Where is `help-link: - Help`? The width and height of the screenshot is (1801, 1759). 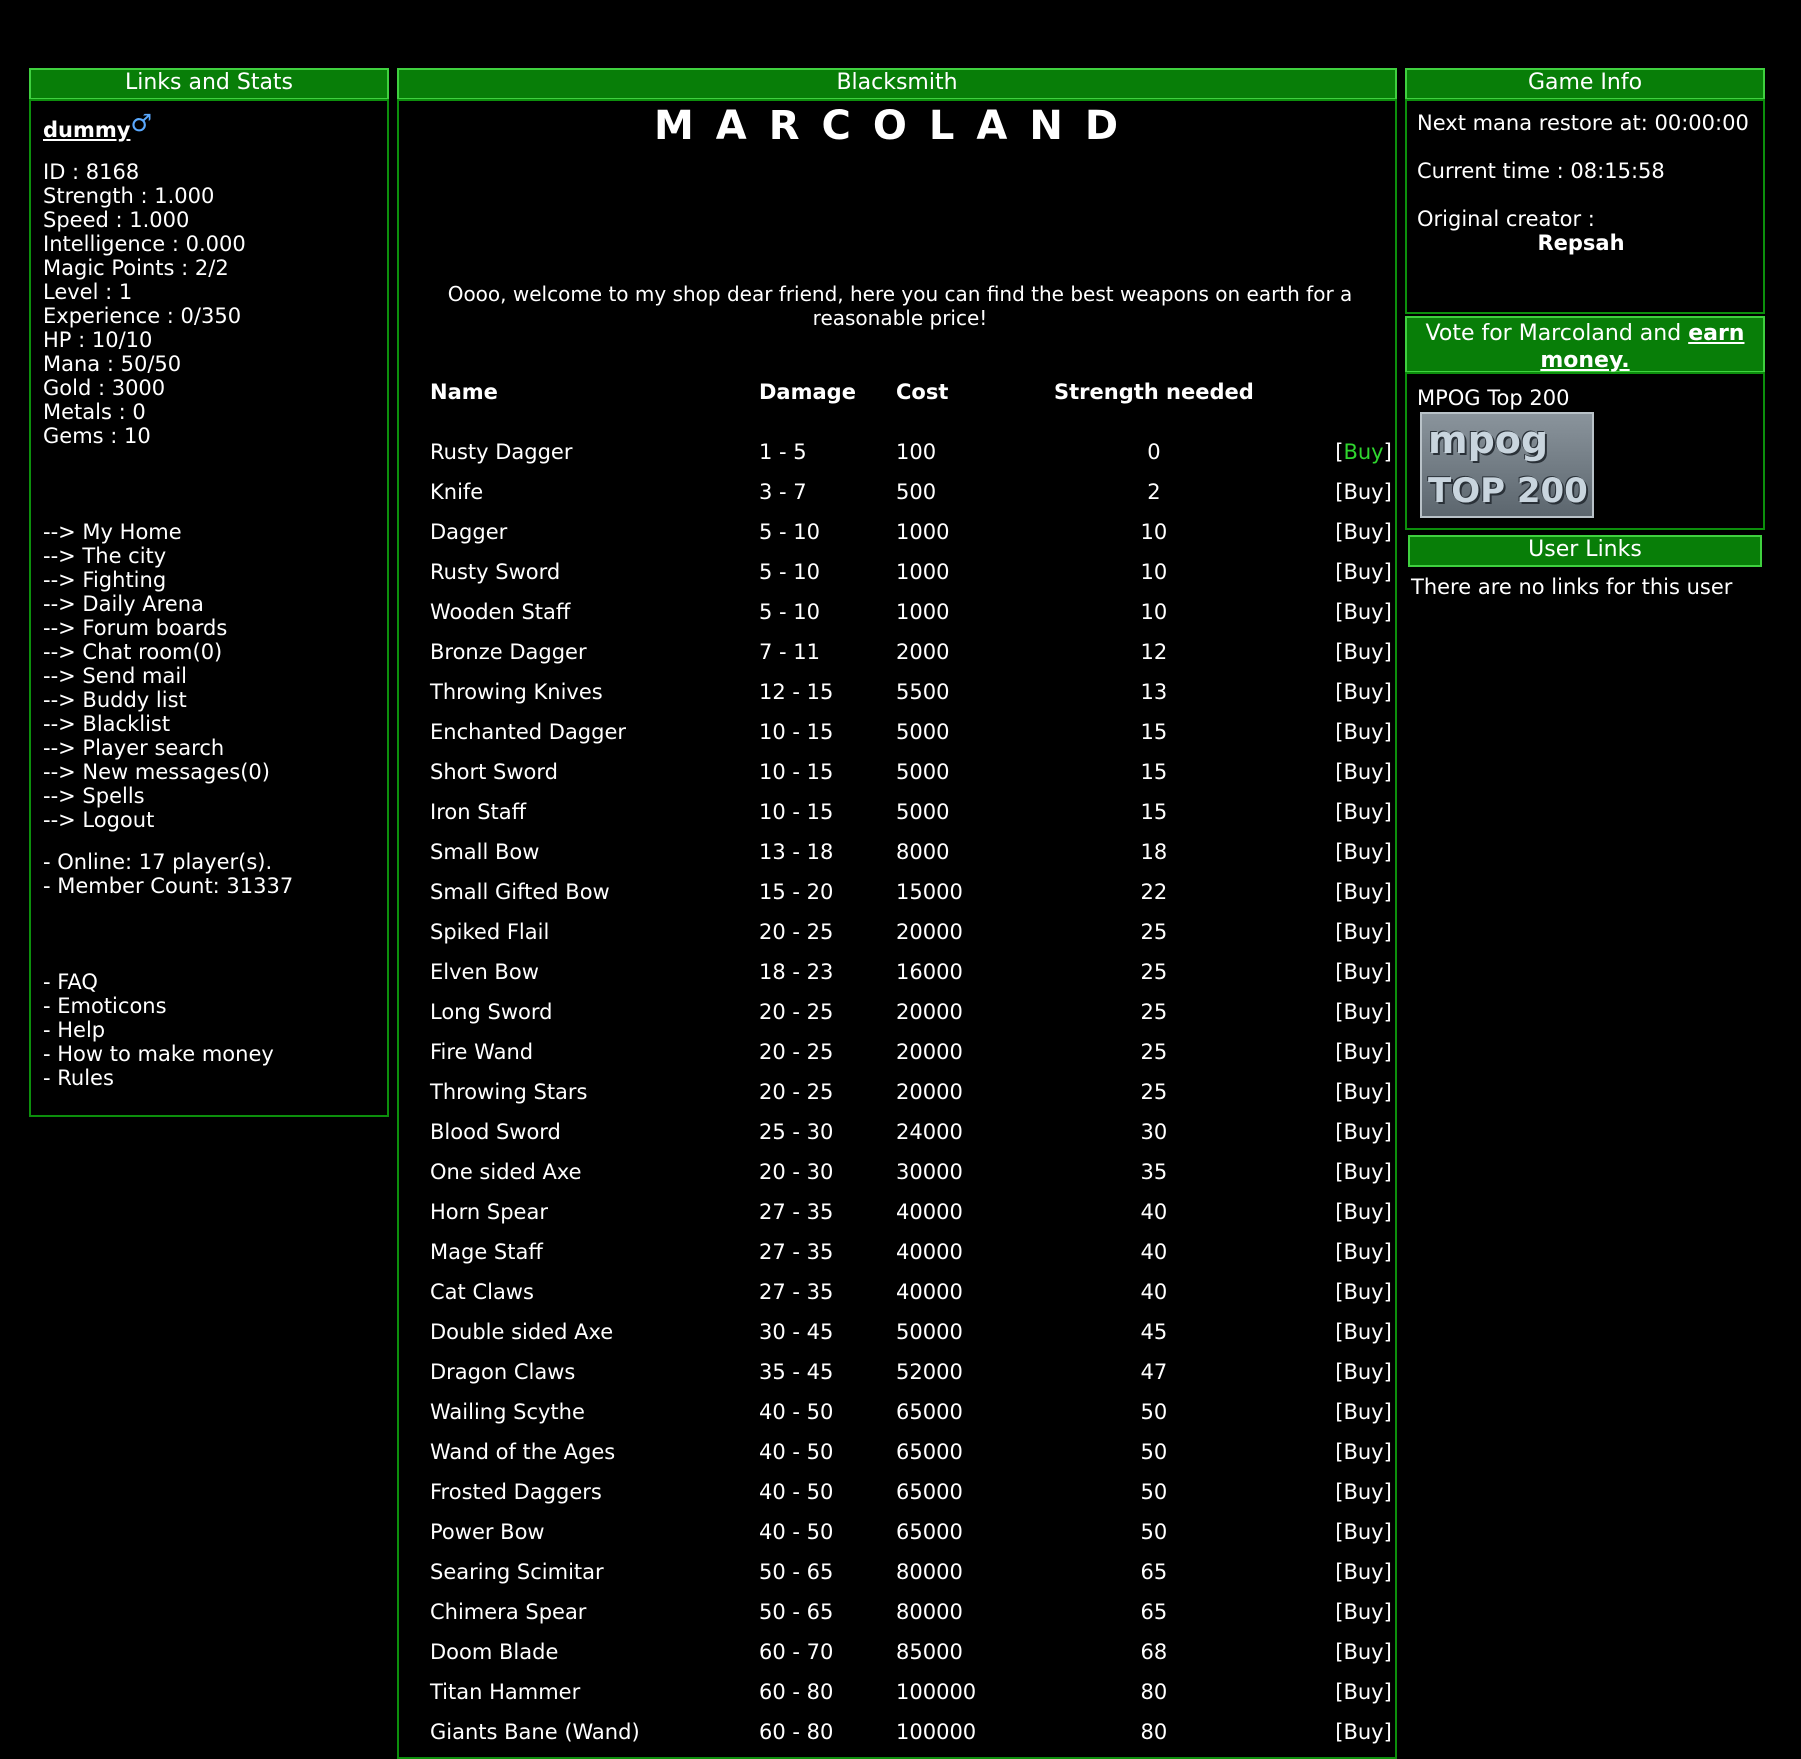 help-link: - Help is located at coordinates (208, 1030).